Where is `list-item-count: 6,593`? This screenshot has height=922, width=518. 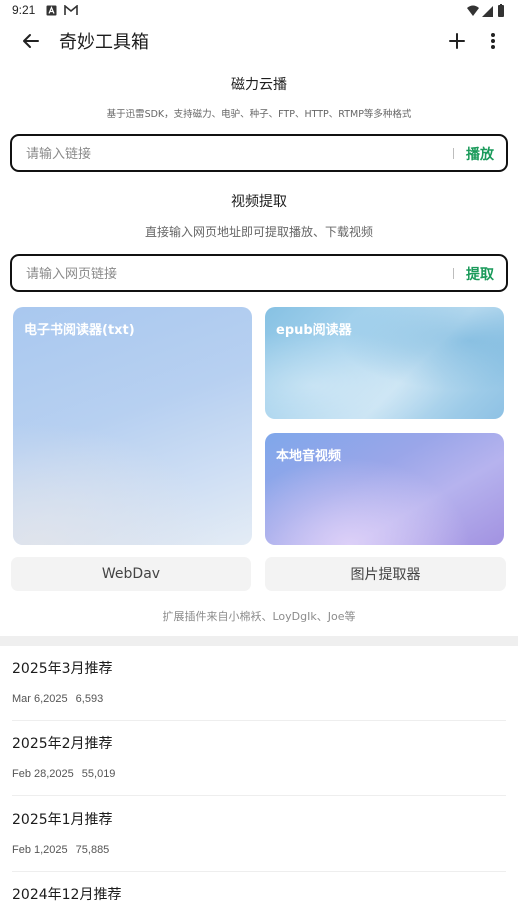 list-item-count: 6,593 is located at coordinates (89, 699).